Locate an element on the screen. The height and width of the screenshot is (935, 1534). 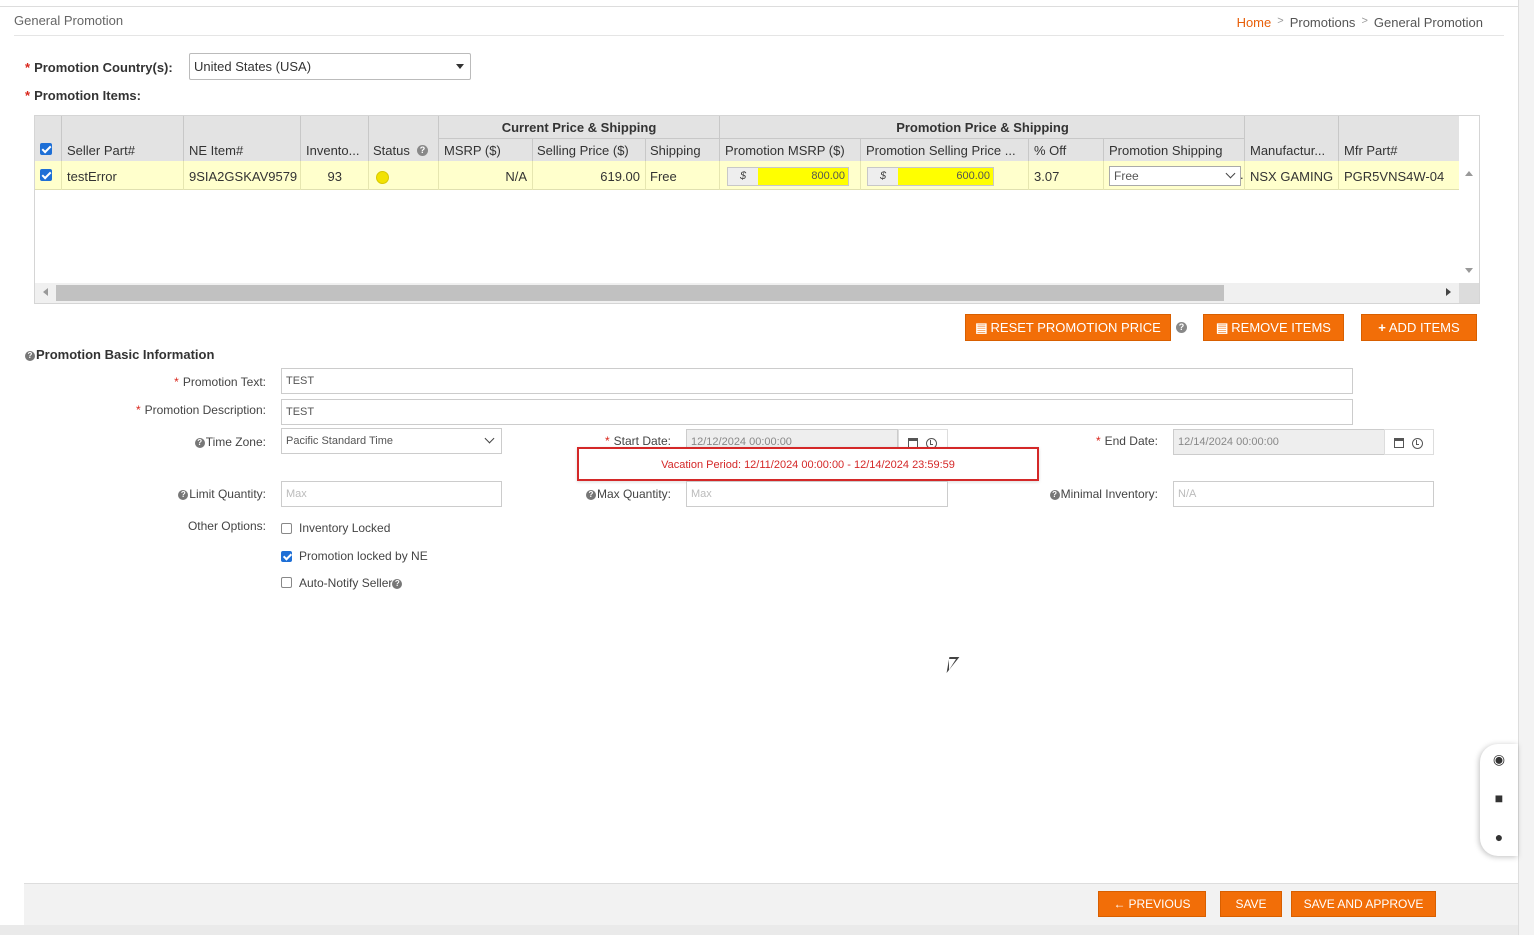
trash-icon: ▤ is located at coordinates (1222, 327).